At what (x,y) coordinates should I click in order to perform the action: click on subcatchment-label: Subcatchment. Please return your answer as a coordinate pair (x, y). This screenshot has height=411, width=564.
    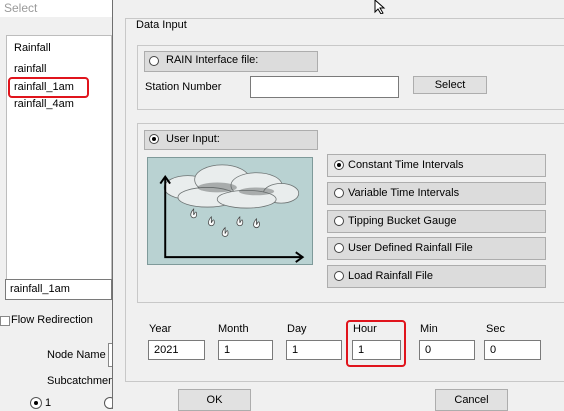
    Looking at the image, I should click on (82, 381).